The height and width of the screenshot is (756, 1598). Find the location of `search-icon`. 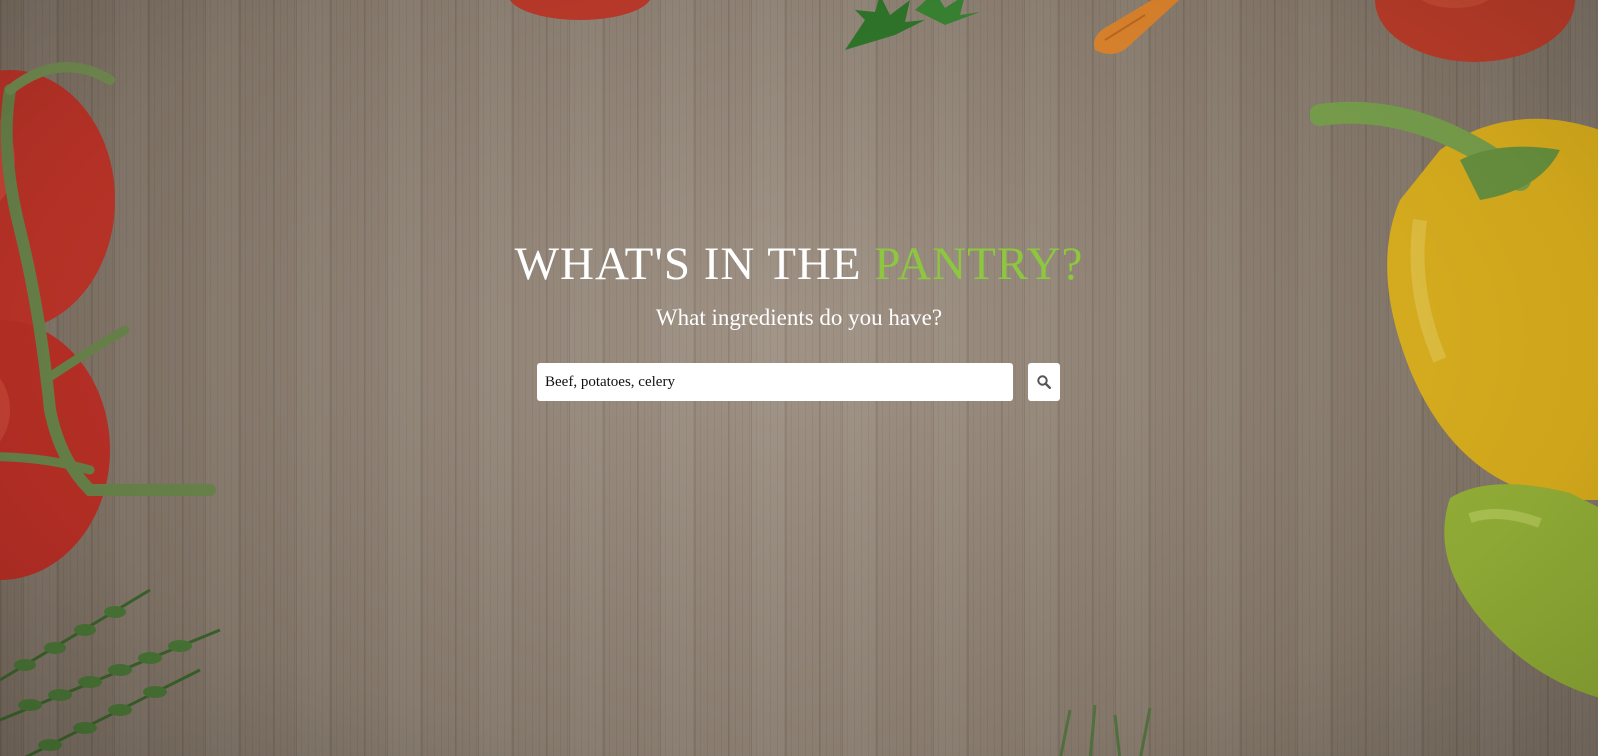

search-icon is located at coordinates (1044, 382).